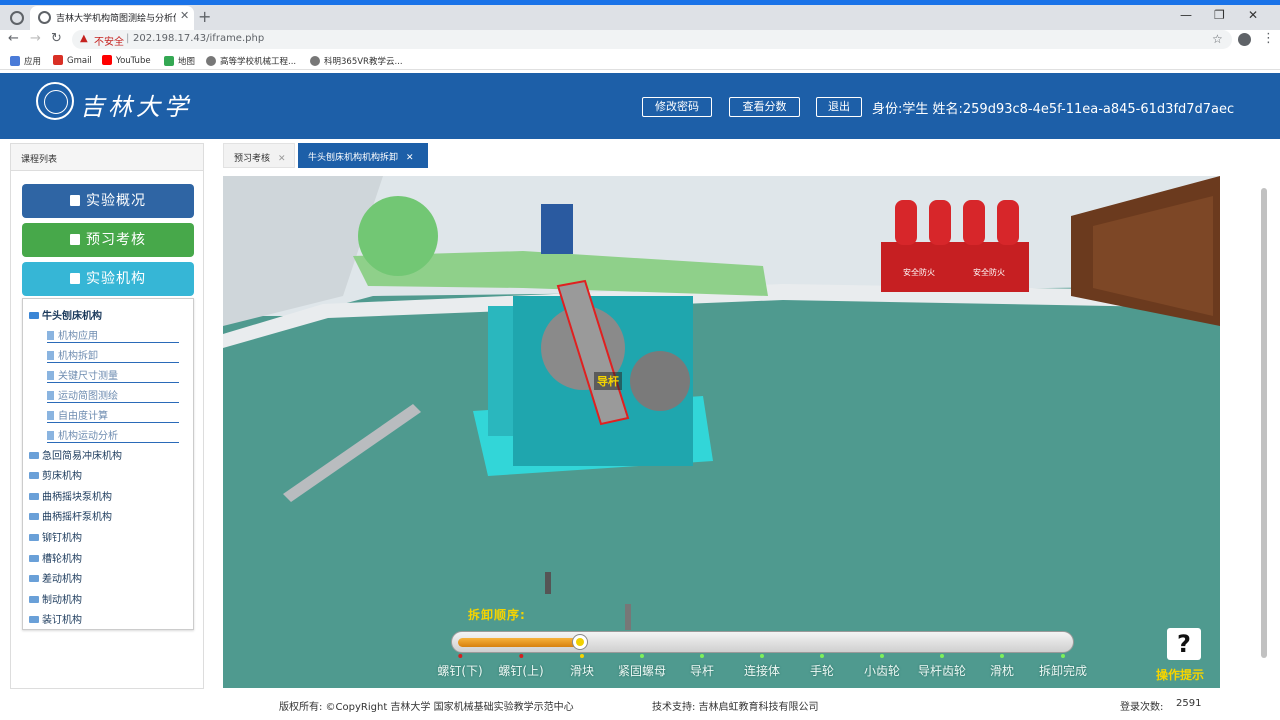  I want to click on part-label-guide-bar: 导杆, so click(608, 381).